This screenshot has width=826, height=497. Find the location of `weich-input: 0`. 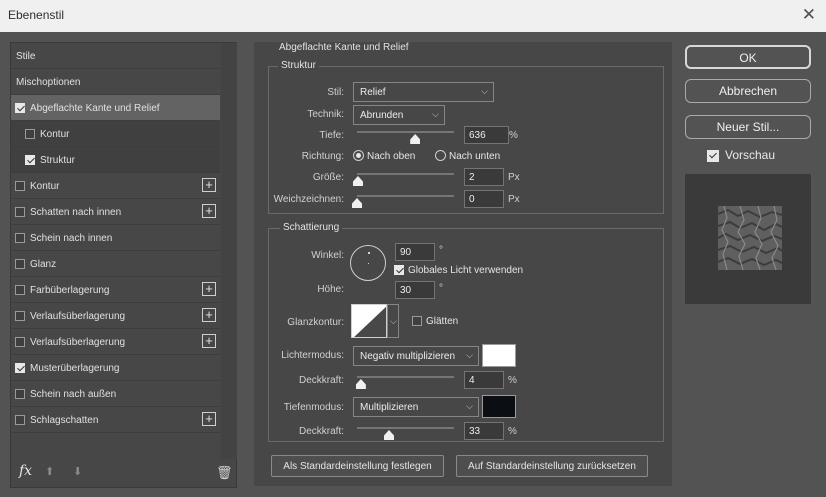

weich-input: 0 is located at coordinates (484, 199).